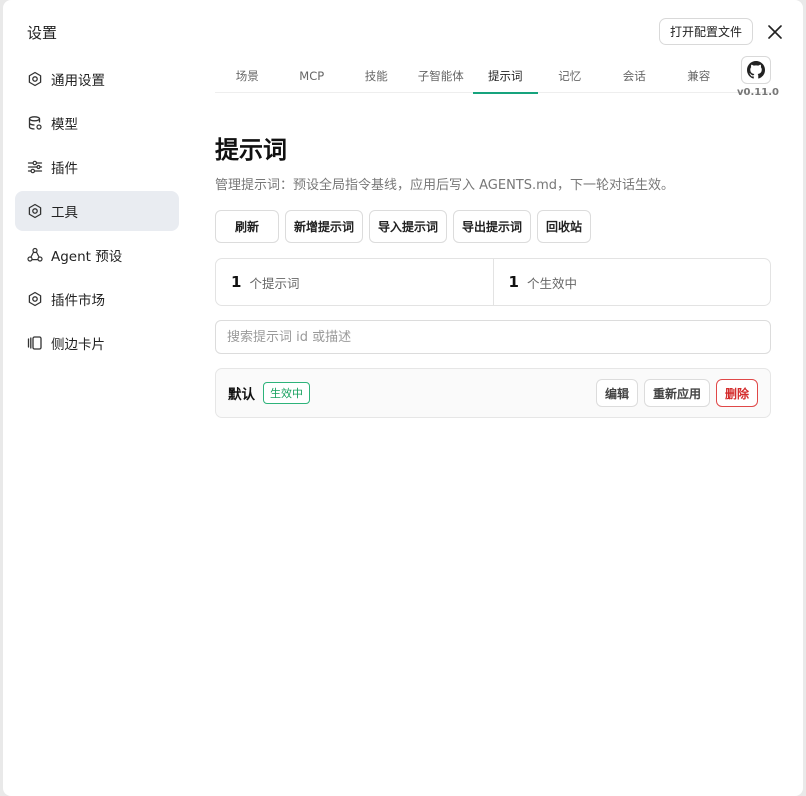 This screenshot has width=806, height=796. I want to click on cards-icon, so click(35, 343).